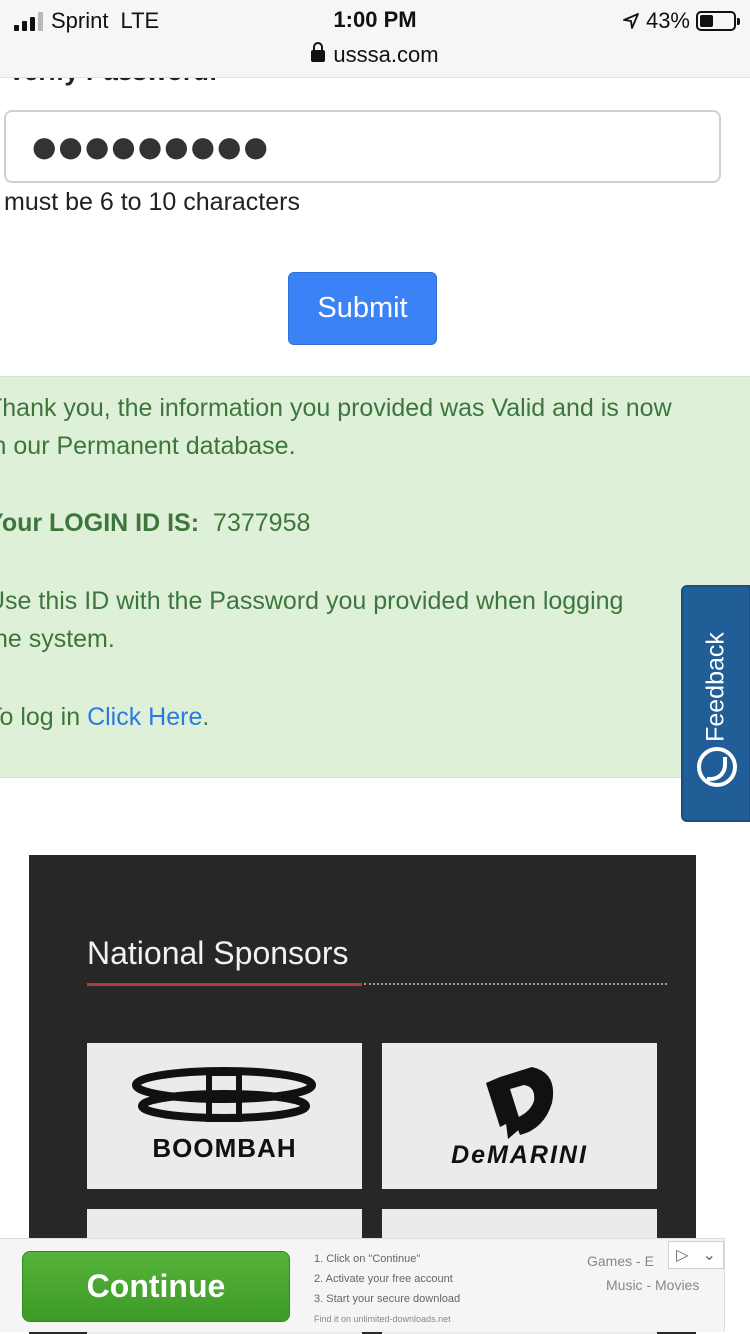 The height and width of the screenshot is (1334, 750). I want to click on location-arrow-icon, so click(631, 21).